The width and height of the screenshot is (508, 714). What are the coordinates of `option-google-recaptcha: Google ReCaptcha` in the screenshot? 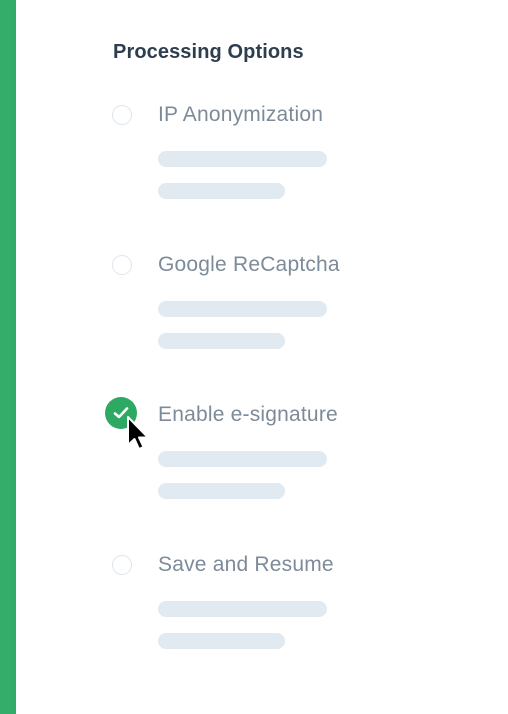 It's located at (258, 309).